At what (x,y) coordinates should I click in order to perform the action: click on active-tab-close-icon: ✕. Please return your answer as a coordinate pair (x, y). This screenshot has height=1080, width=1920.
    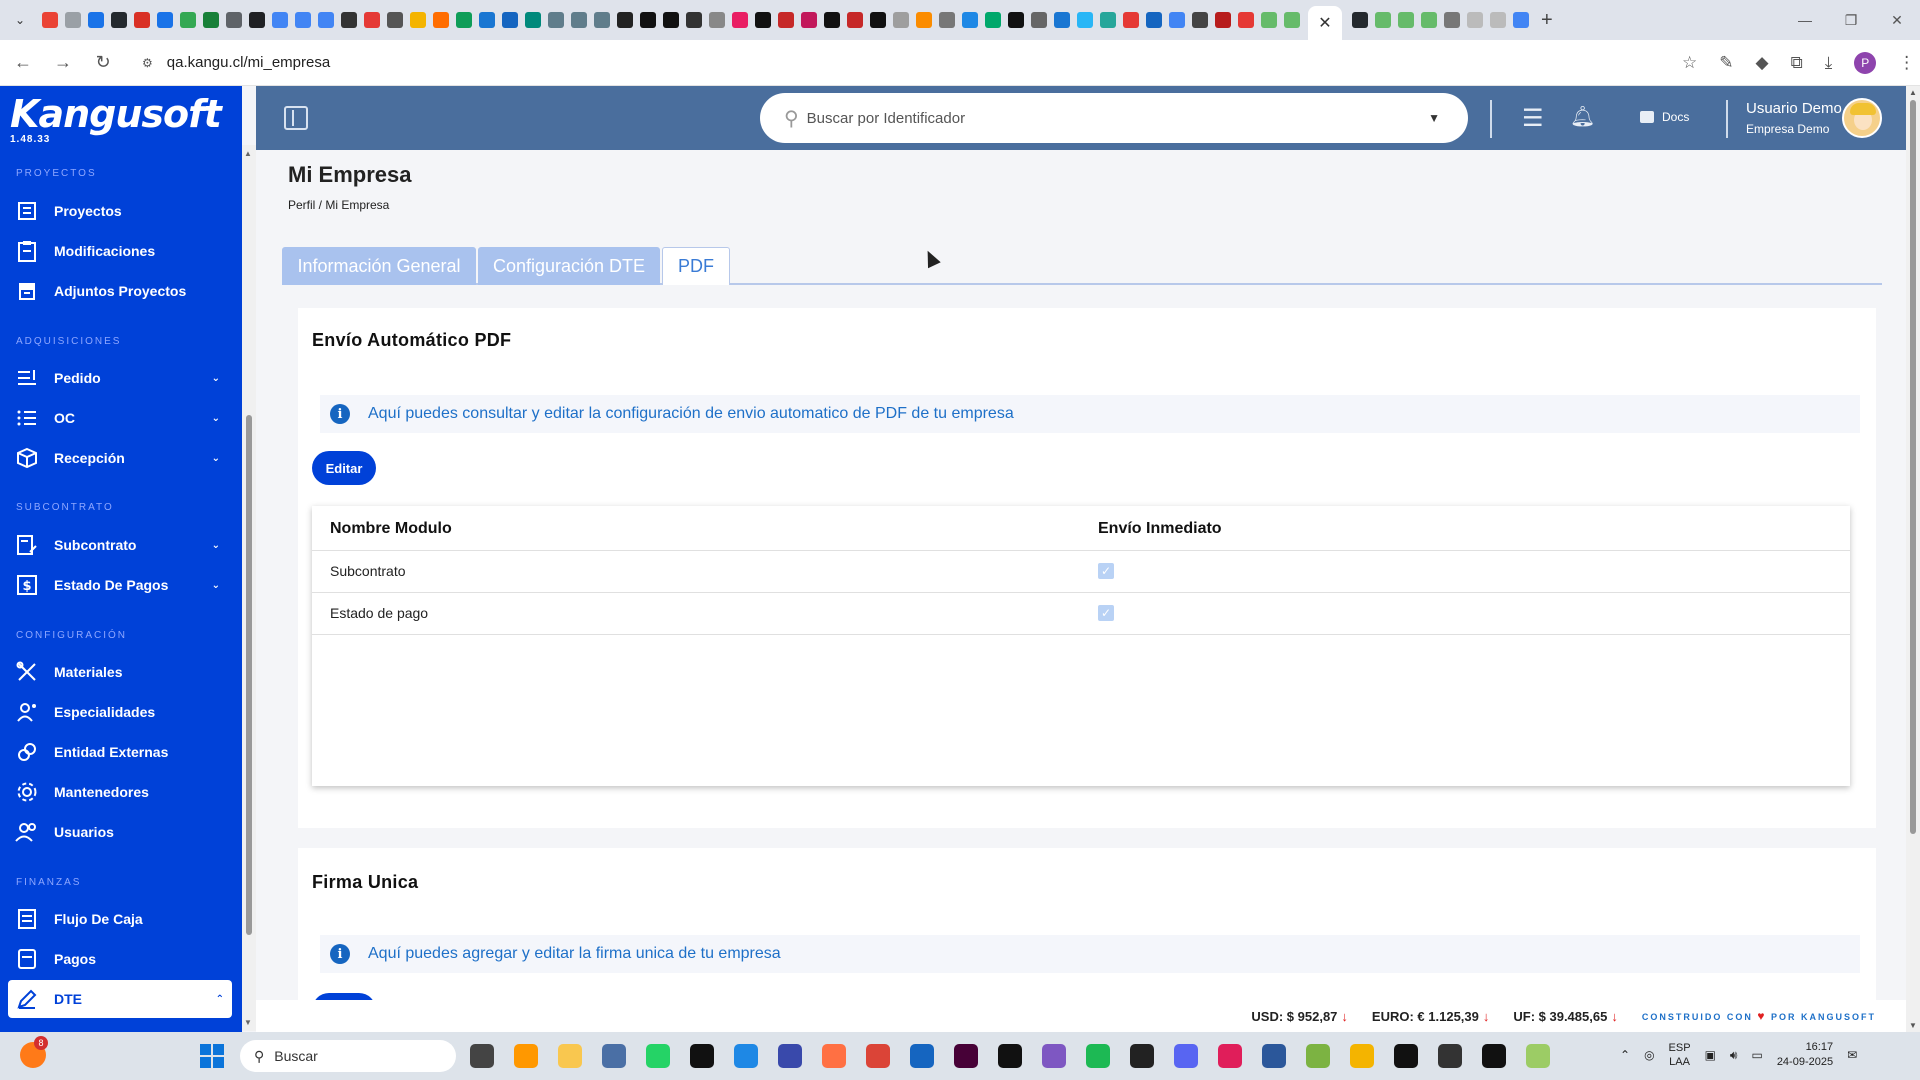
    Looking at the image, I should click on (1325, 23).